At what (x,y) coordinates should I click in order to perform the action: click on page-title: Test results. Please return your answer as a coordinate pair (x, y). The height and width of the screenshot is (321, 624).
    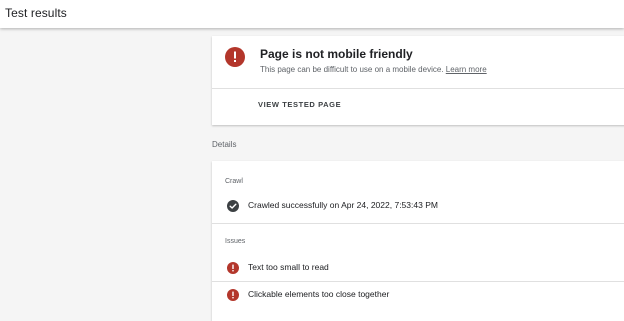
    Looking at the image, I should click on (36, 13).